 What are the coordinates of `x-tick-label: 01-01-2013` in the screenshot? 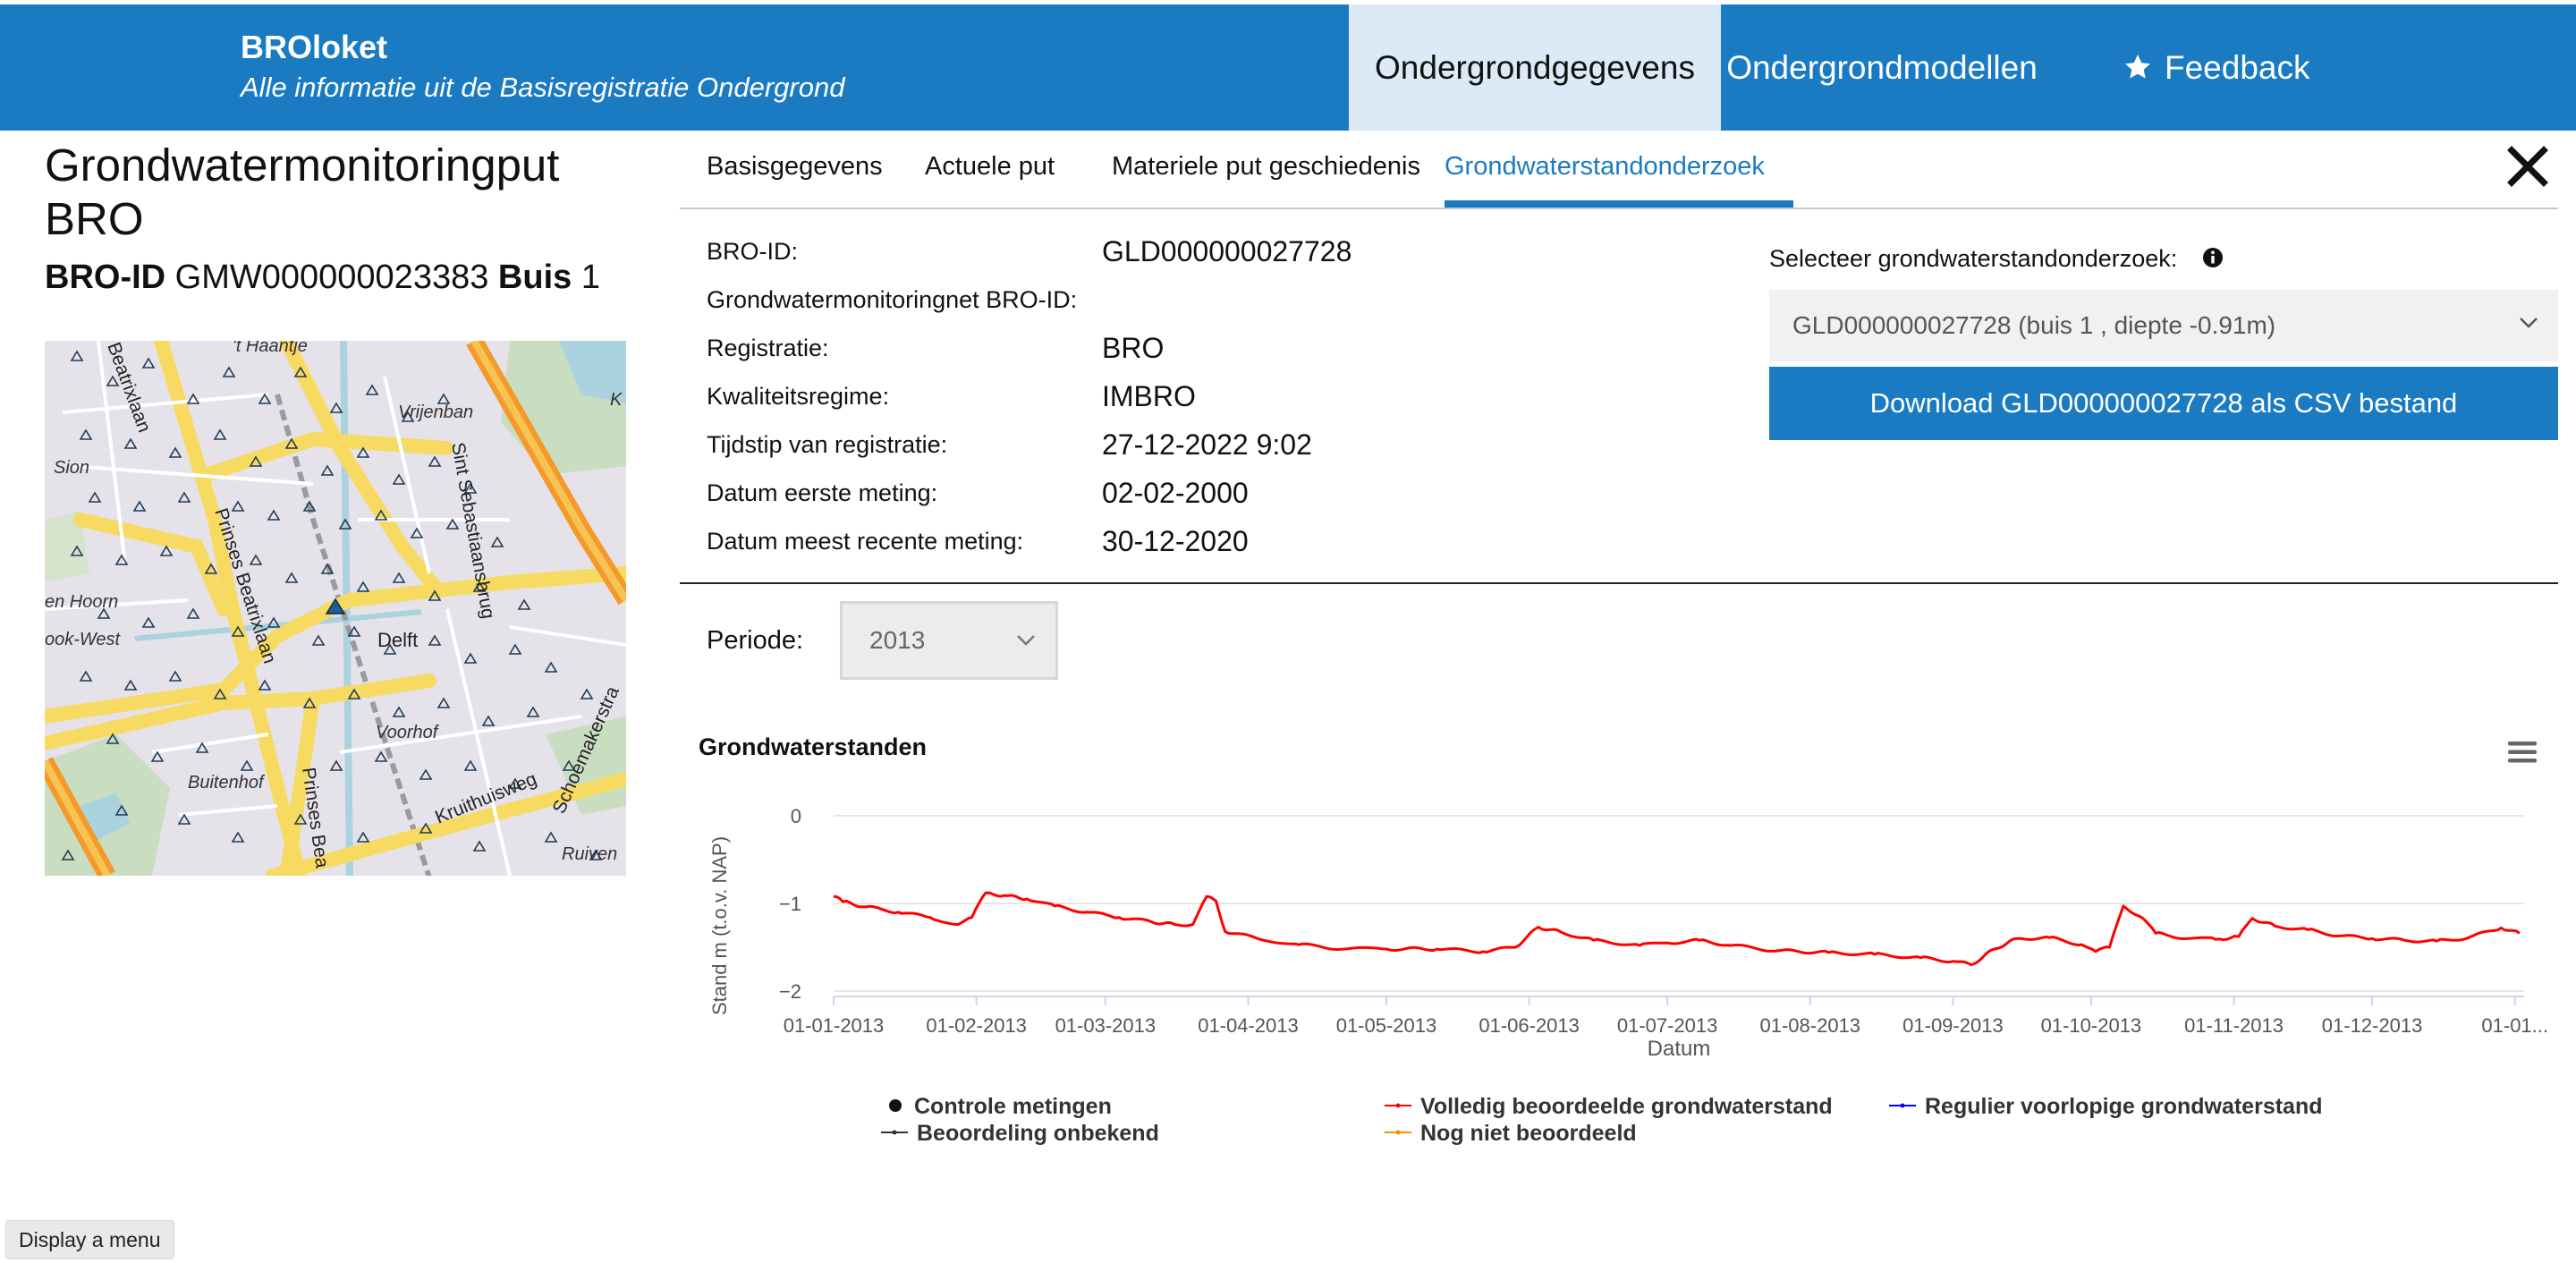 It's located at (834, 1025).